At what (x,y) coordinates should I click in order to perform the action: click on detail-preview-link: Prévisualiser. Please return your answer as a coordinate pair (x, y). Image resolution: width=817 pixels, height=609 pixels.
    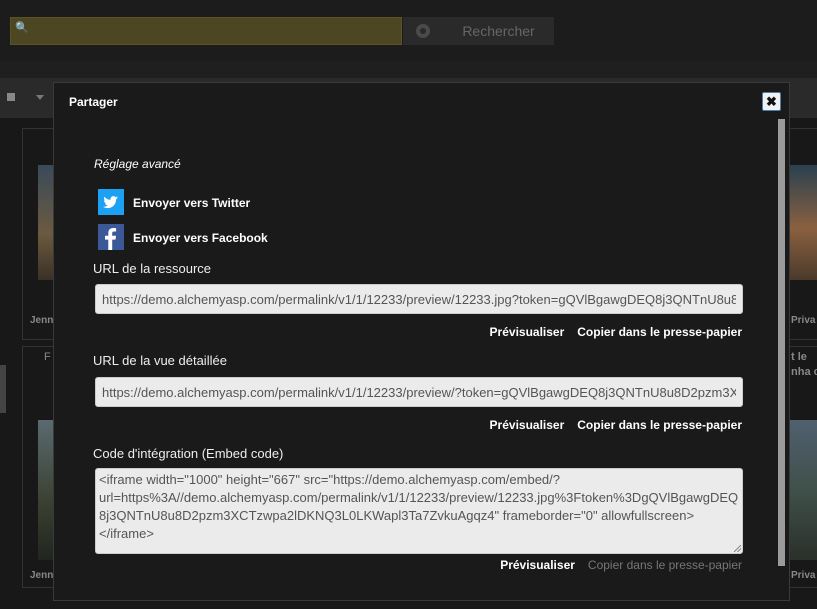
    Looking at the image, I should click on (527, 425).